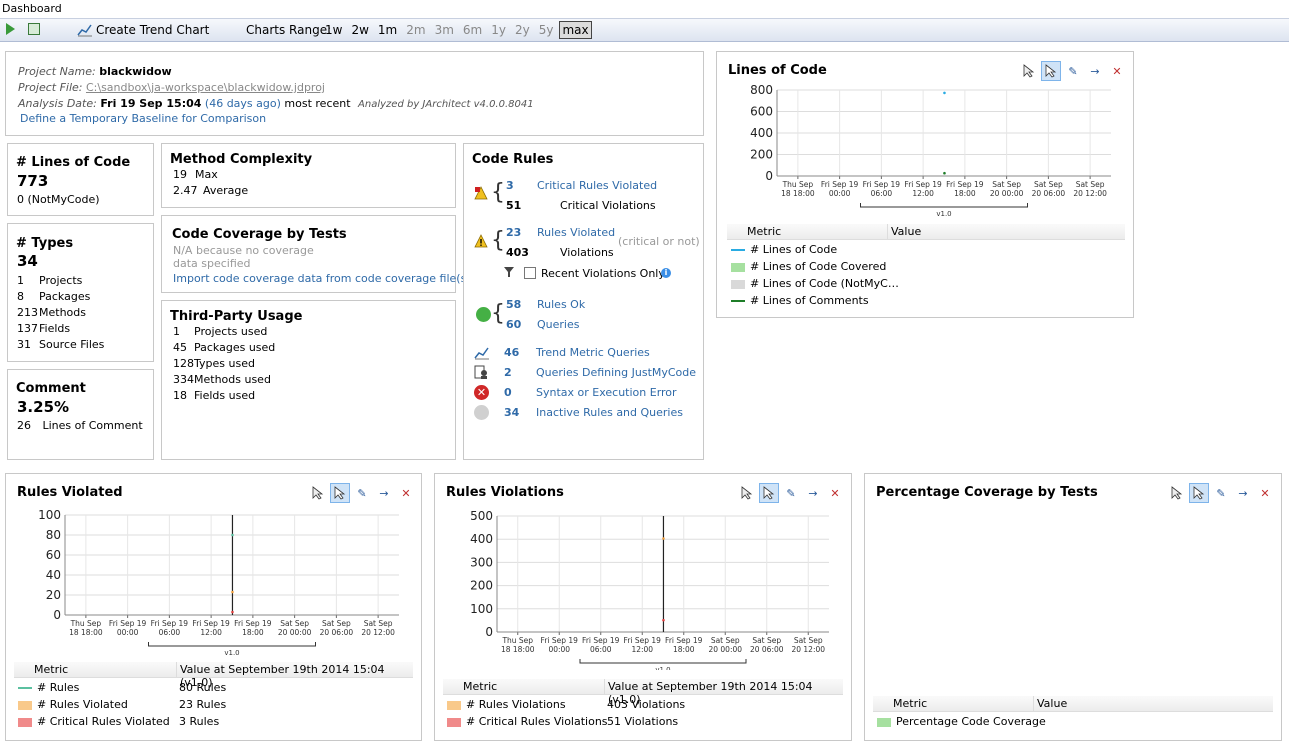 This screenshot has height=746, width=1289. I want to click on info-icon: i, so click(666, 273).